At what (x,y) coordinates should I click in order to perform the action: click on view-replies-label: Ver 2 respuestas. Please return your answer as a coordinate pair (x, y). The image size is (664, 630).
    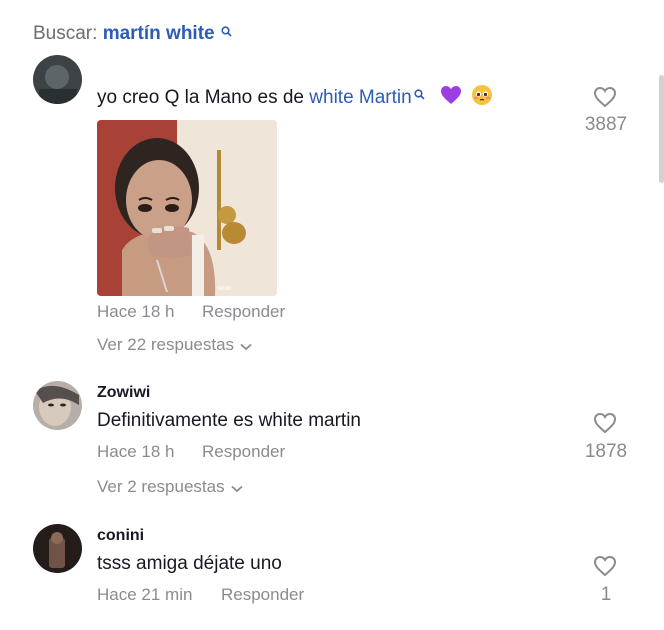
    Looking at the image, I should click on (161, 486).